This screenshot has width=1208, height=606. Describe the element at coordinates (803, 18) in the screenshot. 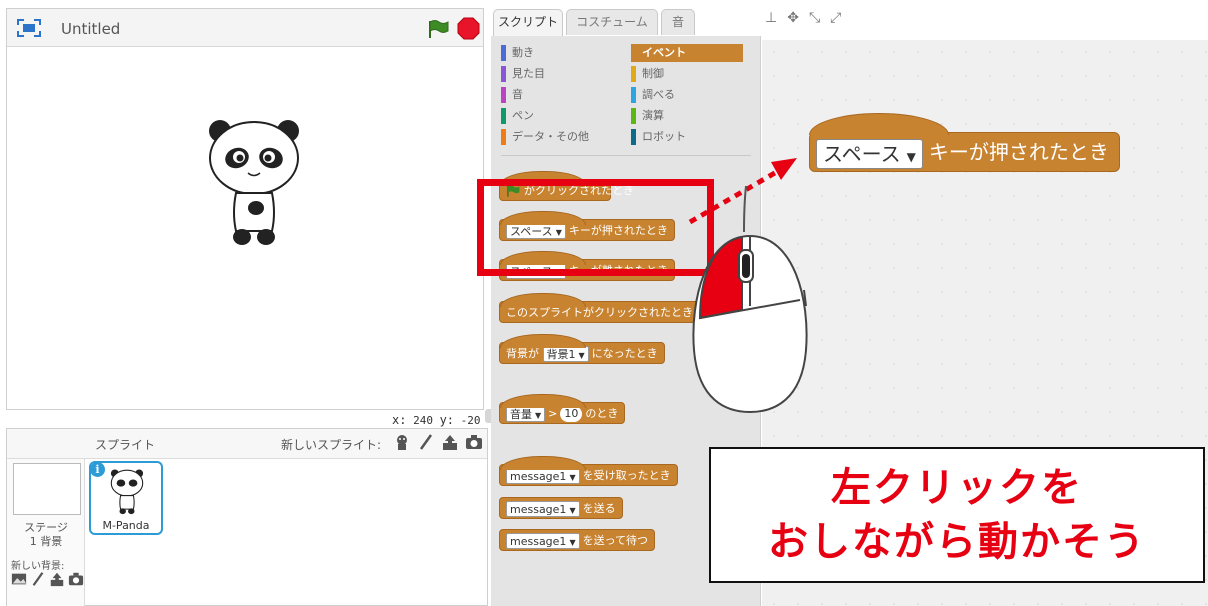

I see `cursor-tools: ⊥ ✥ ⤡ ⤢` at that location.